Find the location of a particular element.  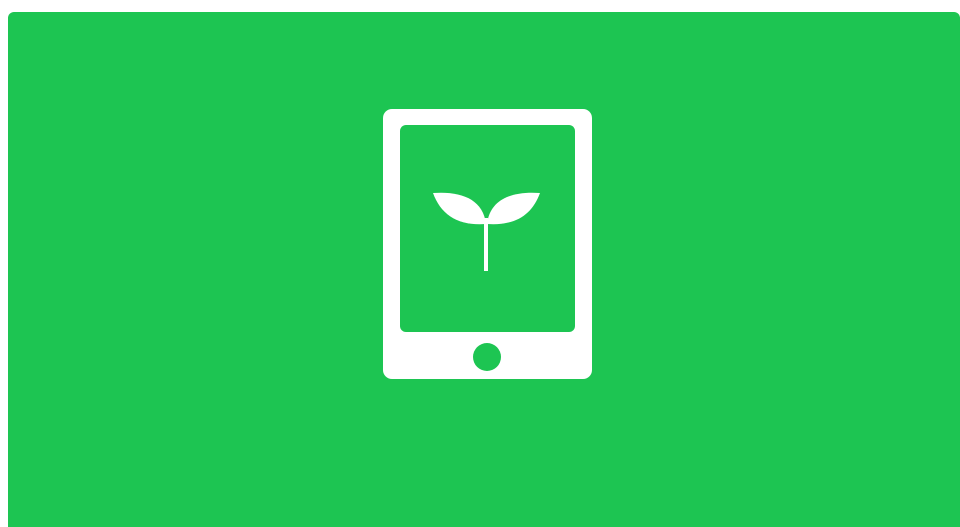

home-button-icon is located at coordinates (487, 357).